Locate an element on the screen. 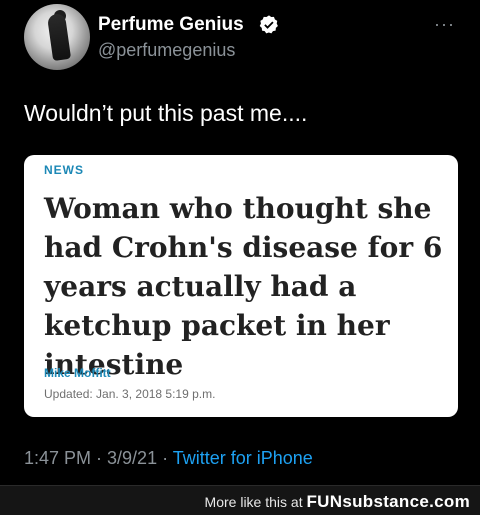 The width and height of the screenshot is (480, 515). avatar is located at coordinates (57, 37).